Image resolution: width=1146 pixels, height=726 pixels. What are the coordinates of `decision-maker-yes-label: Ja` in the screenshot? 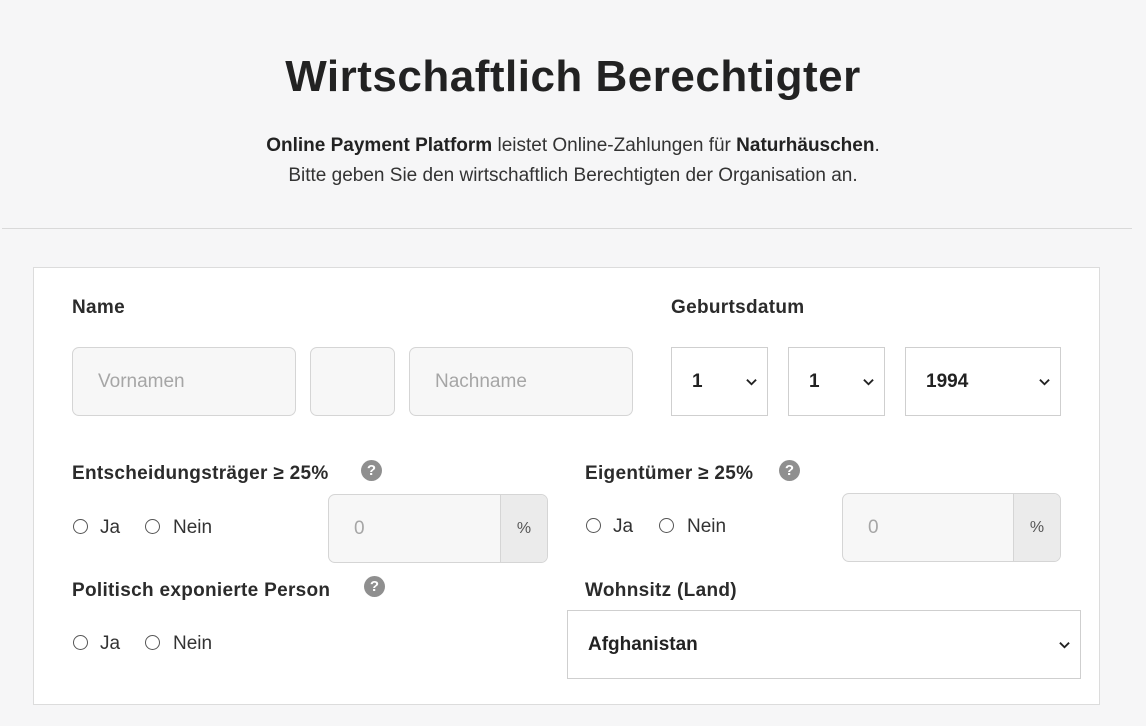 It's located at (110, 528).